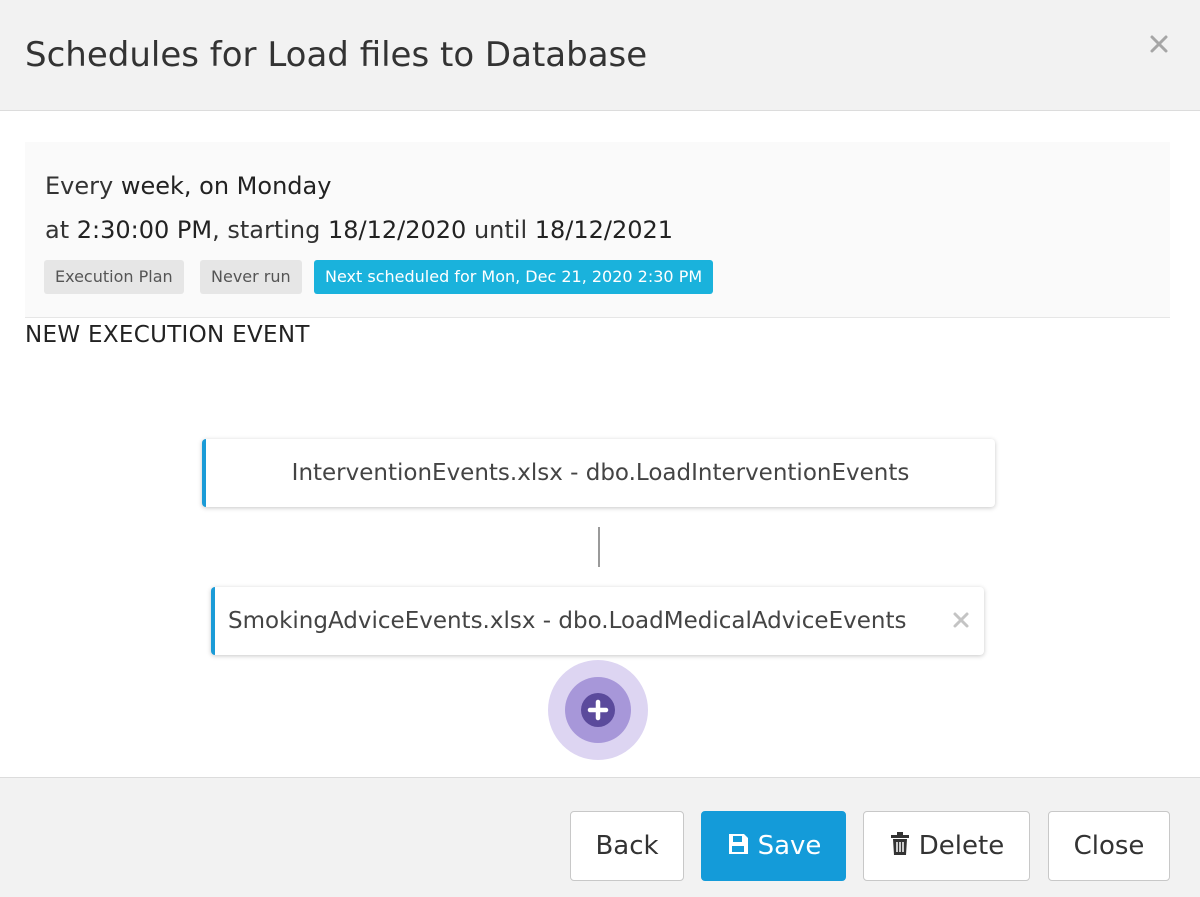  What do you see at coordinates (61, 230) in the screenshot?
I see `range-prefix: at` at bounding box center [61, 230].